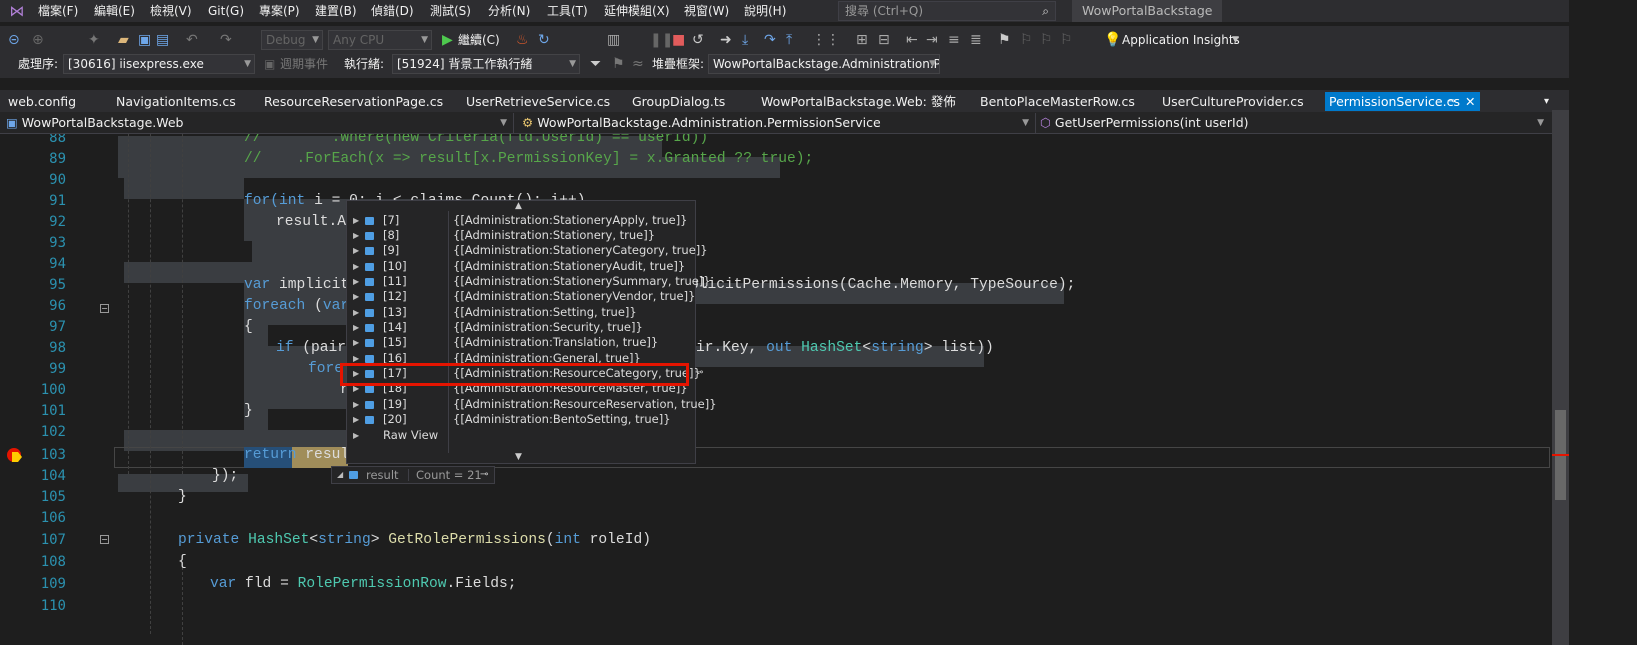  I want to click on locals-icon: ⊟, so click(884, 40).